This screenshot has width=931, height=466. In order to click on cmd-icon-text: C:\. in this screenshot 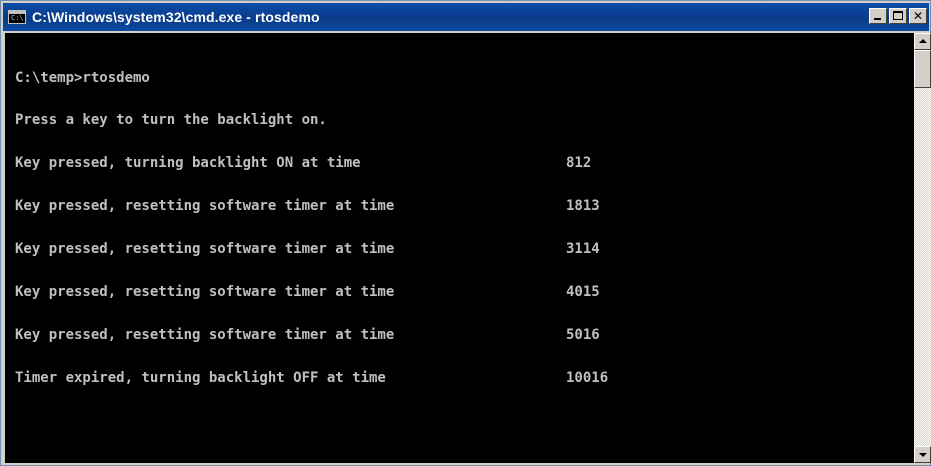, I will do `click(19, 18)`.